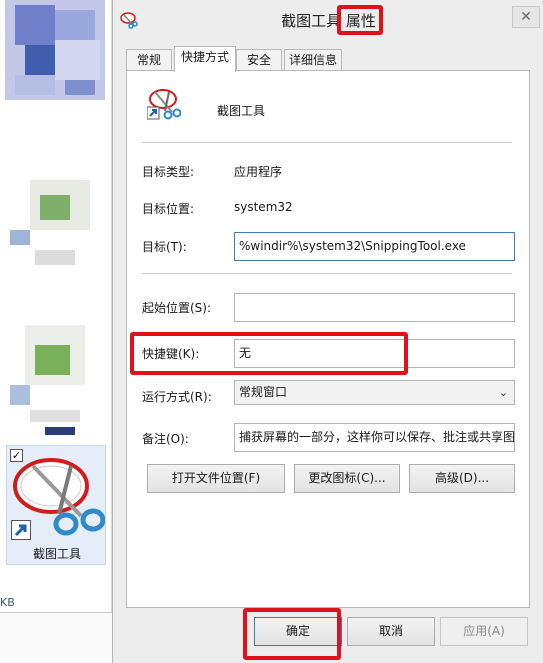 The image size is (543, 663). Describe the element at coordinates (259, 60) in the screenshot. I see `tab-security: 安全` at that location.